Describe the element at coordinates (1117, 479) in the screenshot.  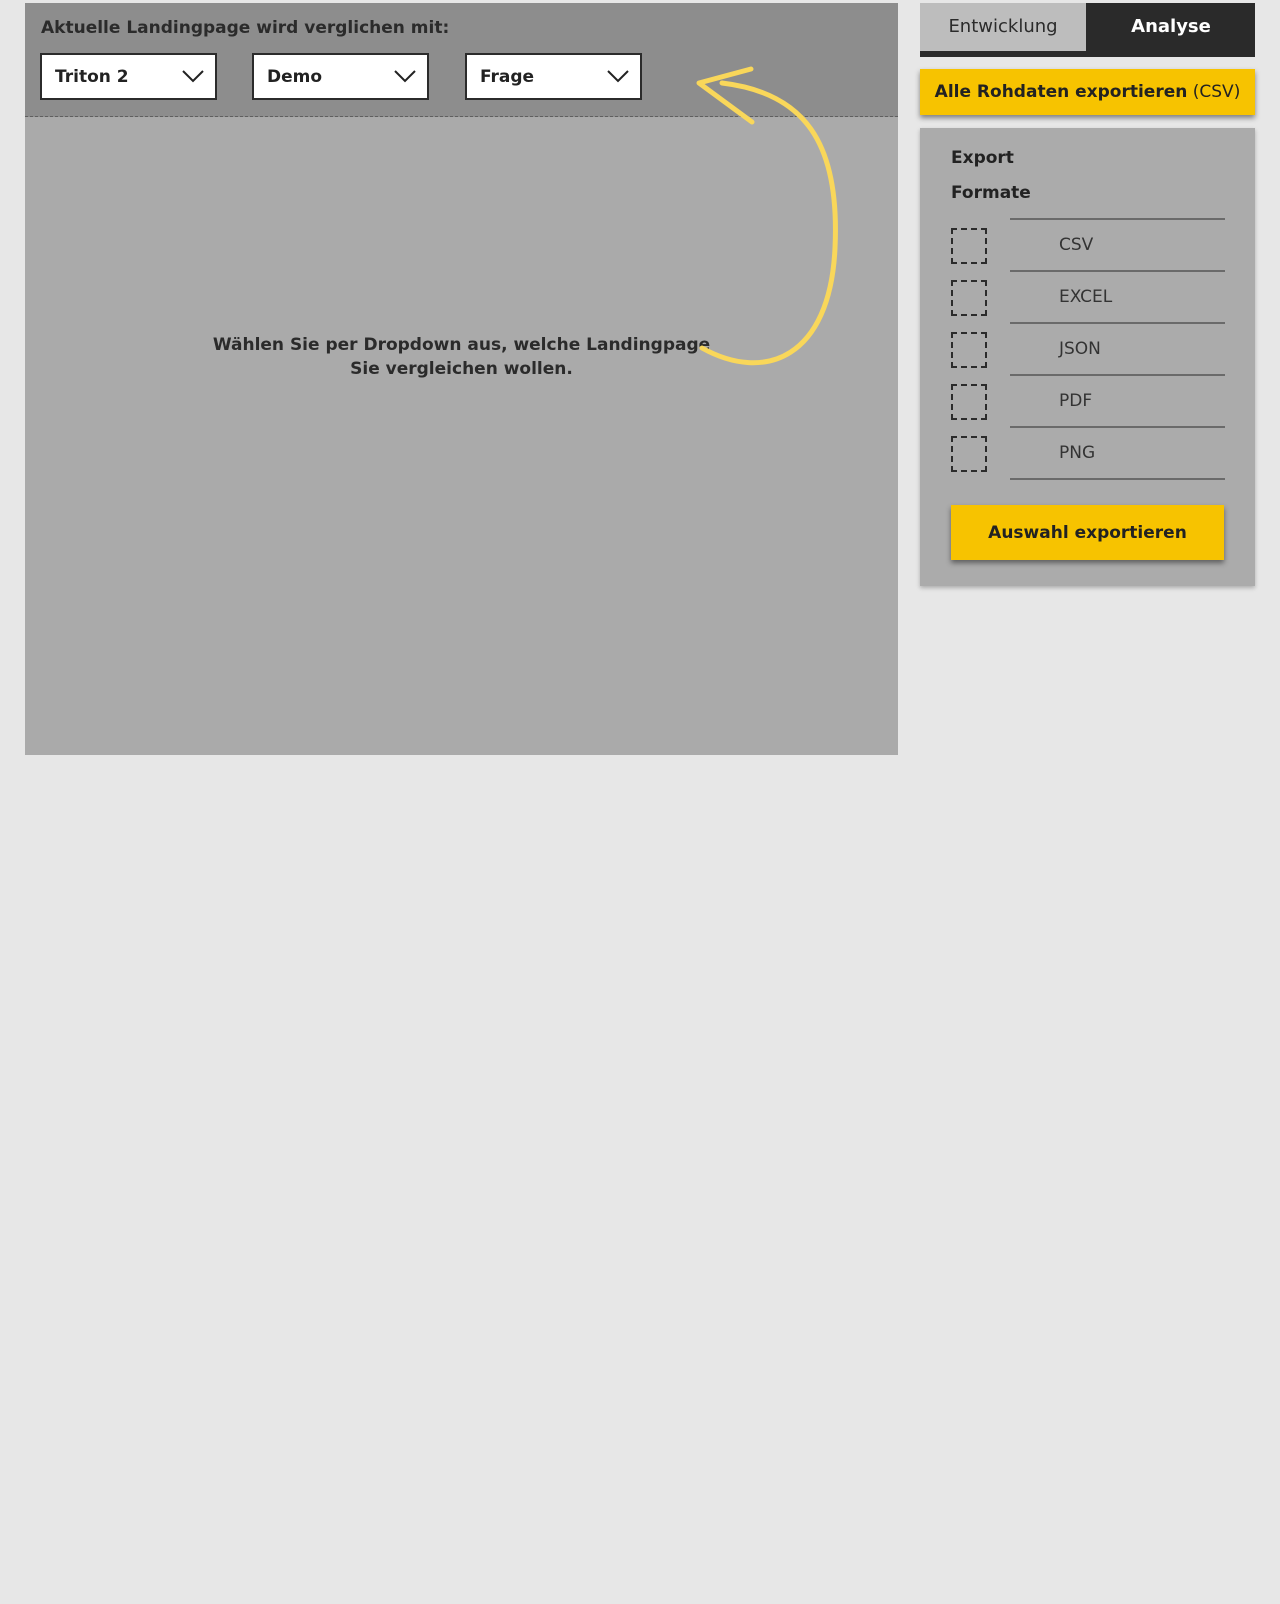
I see `format-divider` at that location.